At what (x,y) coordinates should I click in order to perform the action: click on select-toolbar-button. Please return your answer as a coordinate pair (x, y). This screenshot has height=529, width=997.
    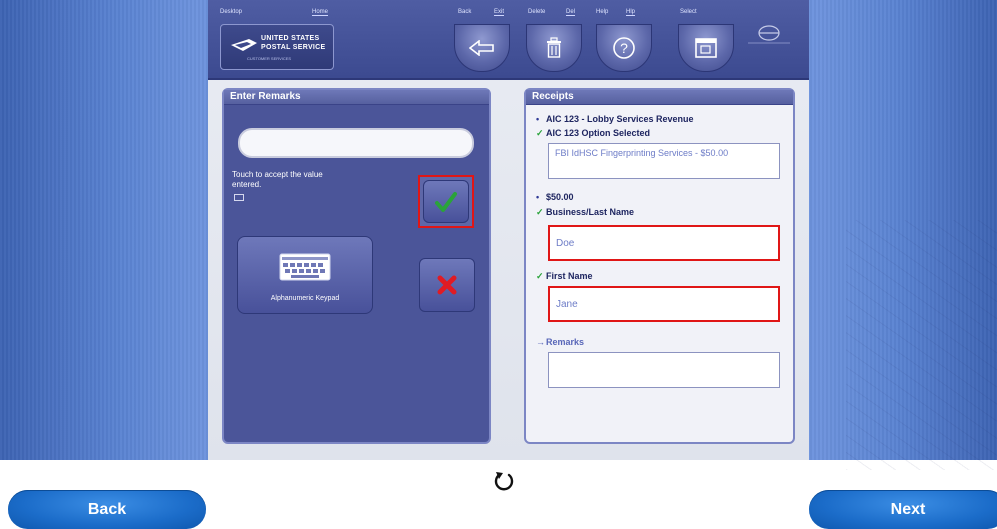
    Looking at the image, I should click on (706, 48).